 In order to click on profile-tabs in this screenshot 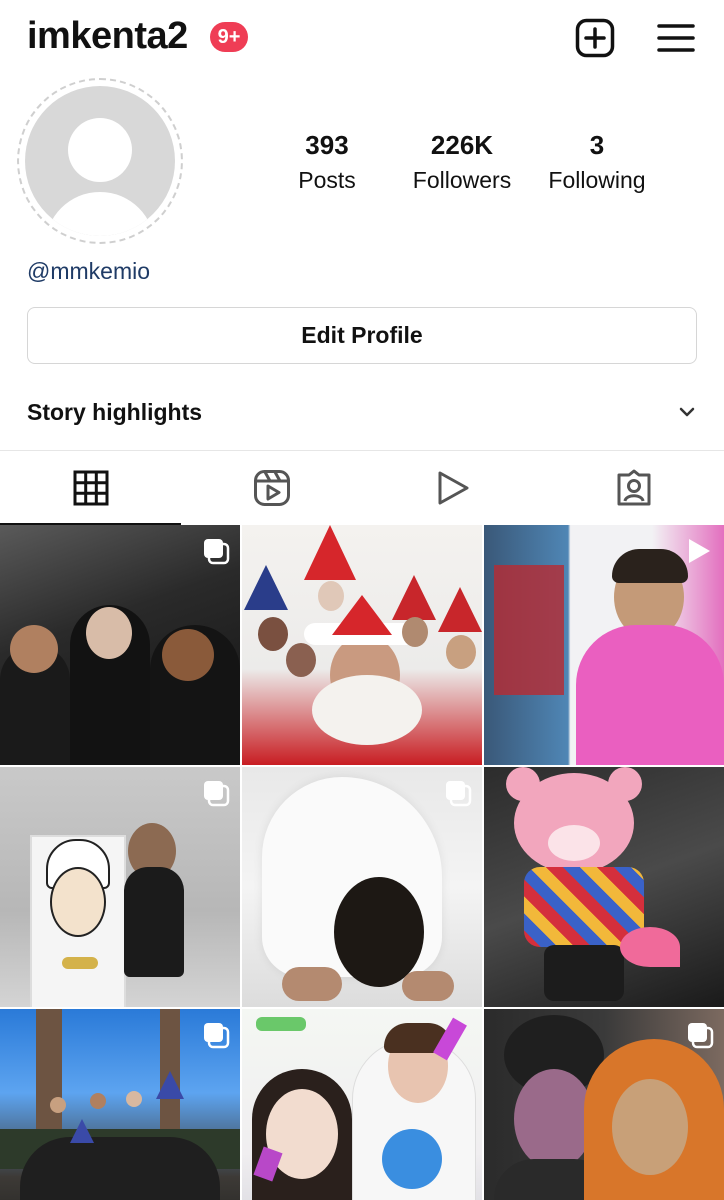, I will do `click(362, 487)`.